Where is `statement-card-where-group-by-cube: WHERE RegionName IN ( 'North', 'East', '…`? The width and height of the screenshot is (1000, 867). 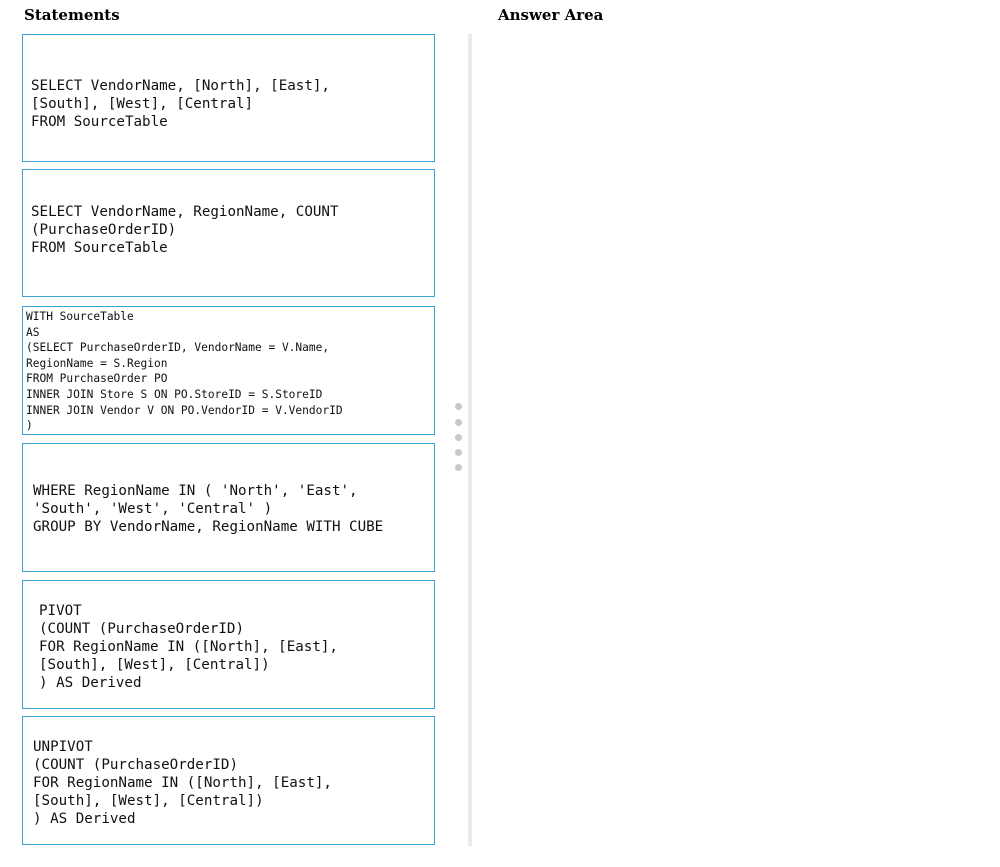
statement-card-where-group-by-cube: WHERE RegionName IN ( 'North', 'East', '… is located at coordinates (228, 507).